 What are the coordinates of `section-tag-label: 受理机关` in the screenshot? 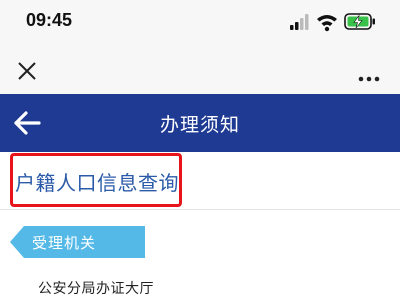 It's located at (64, 243).